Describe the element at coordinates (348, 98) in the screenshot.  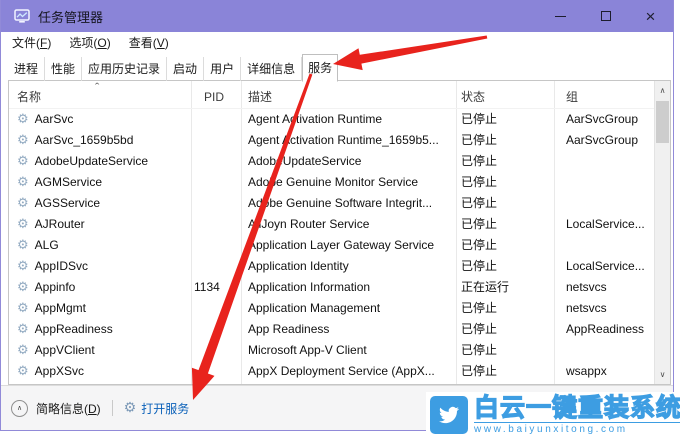
I see `column-header-desc: 描述` at that location.